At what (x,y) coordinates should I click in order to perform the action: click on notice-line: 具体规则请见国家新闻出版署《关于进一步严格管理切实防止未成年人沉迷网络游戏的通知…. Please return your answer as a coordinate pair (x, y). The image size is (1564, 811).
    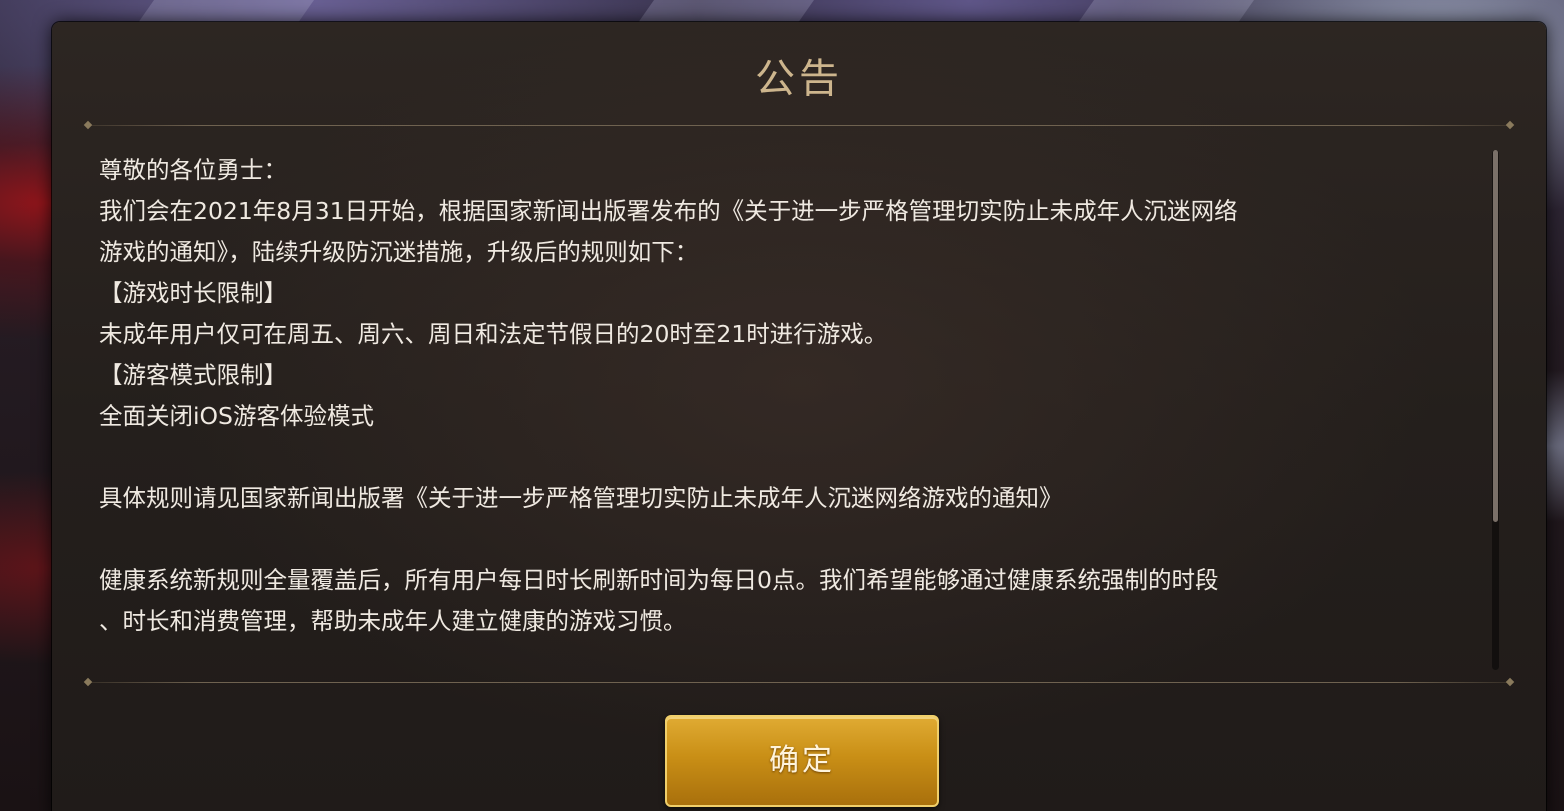
    Looking at the image, I should click on (581, 498).